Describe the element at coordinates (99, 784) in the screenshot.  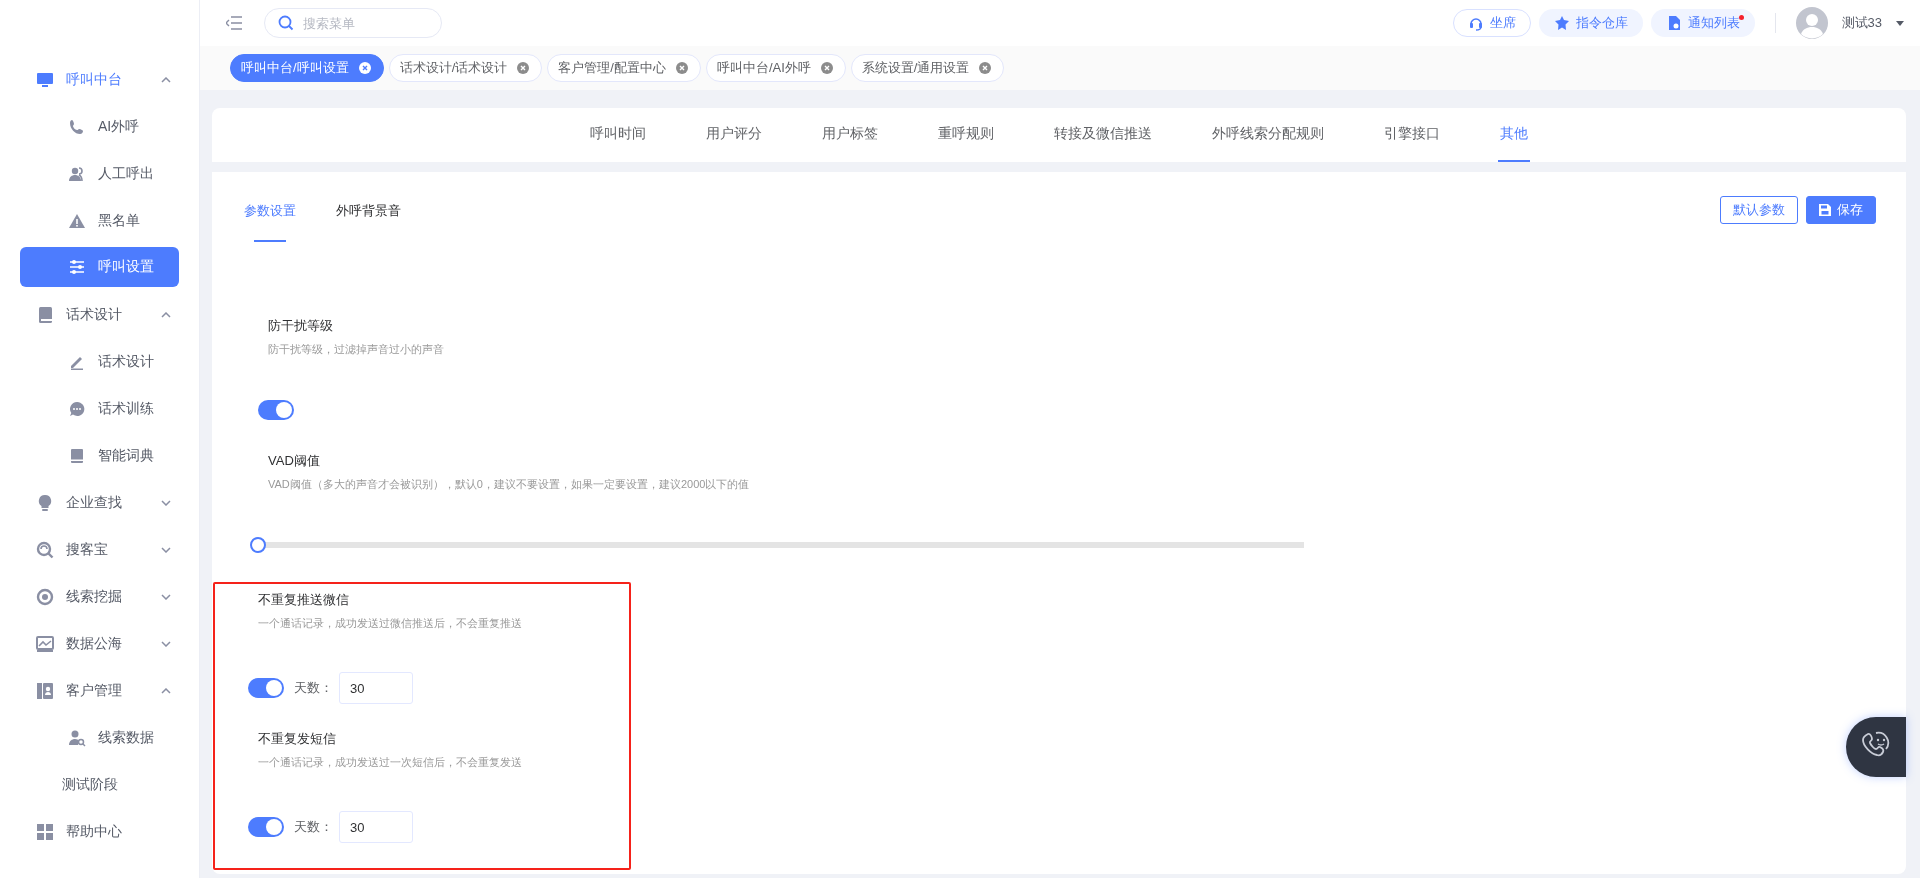
I see `sidebar-item: 测试阶段` at that location.